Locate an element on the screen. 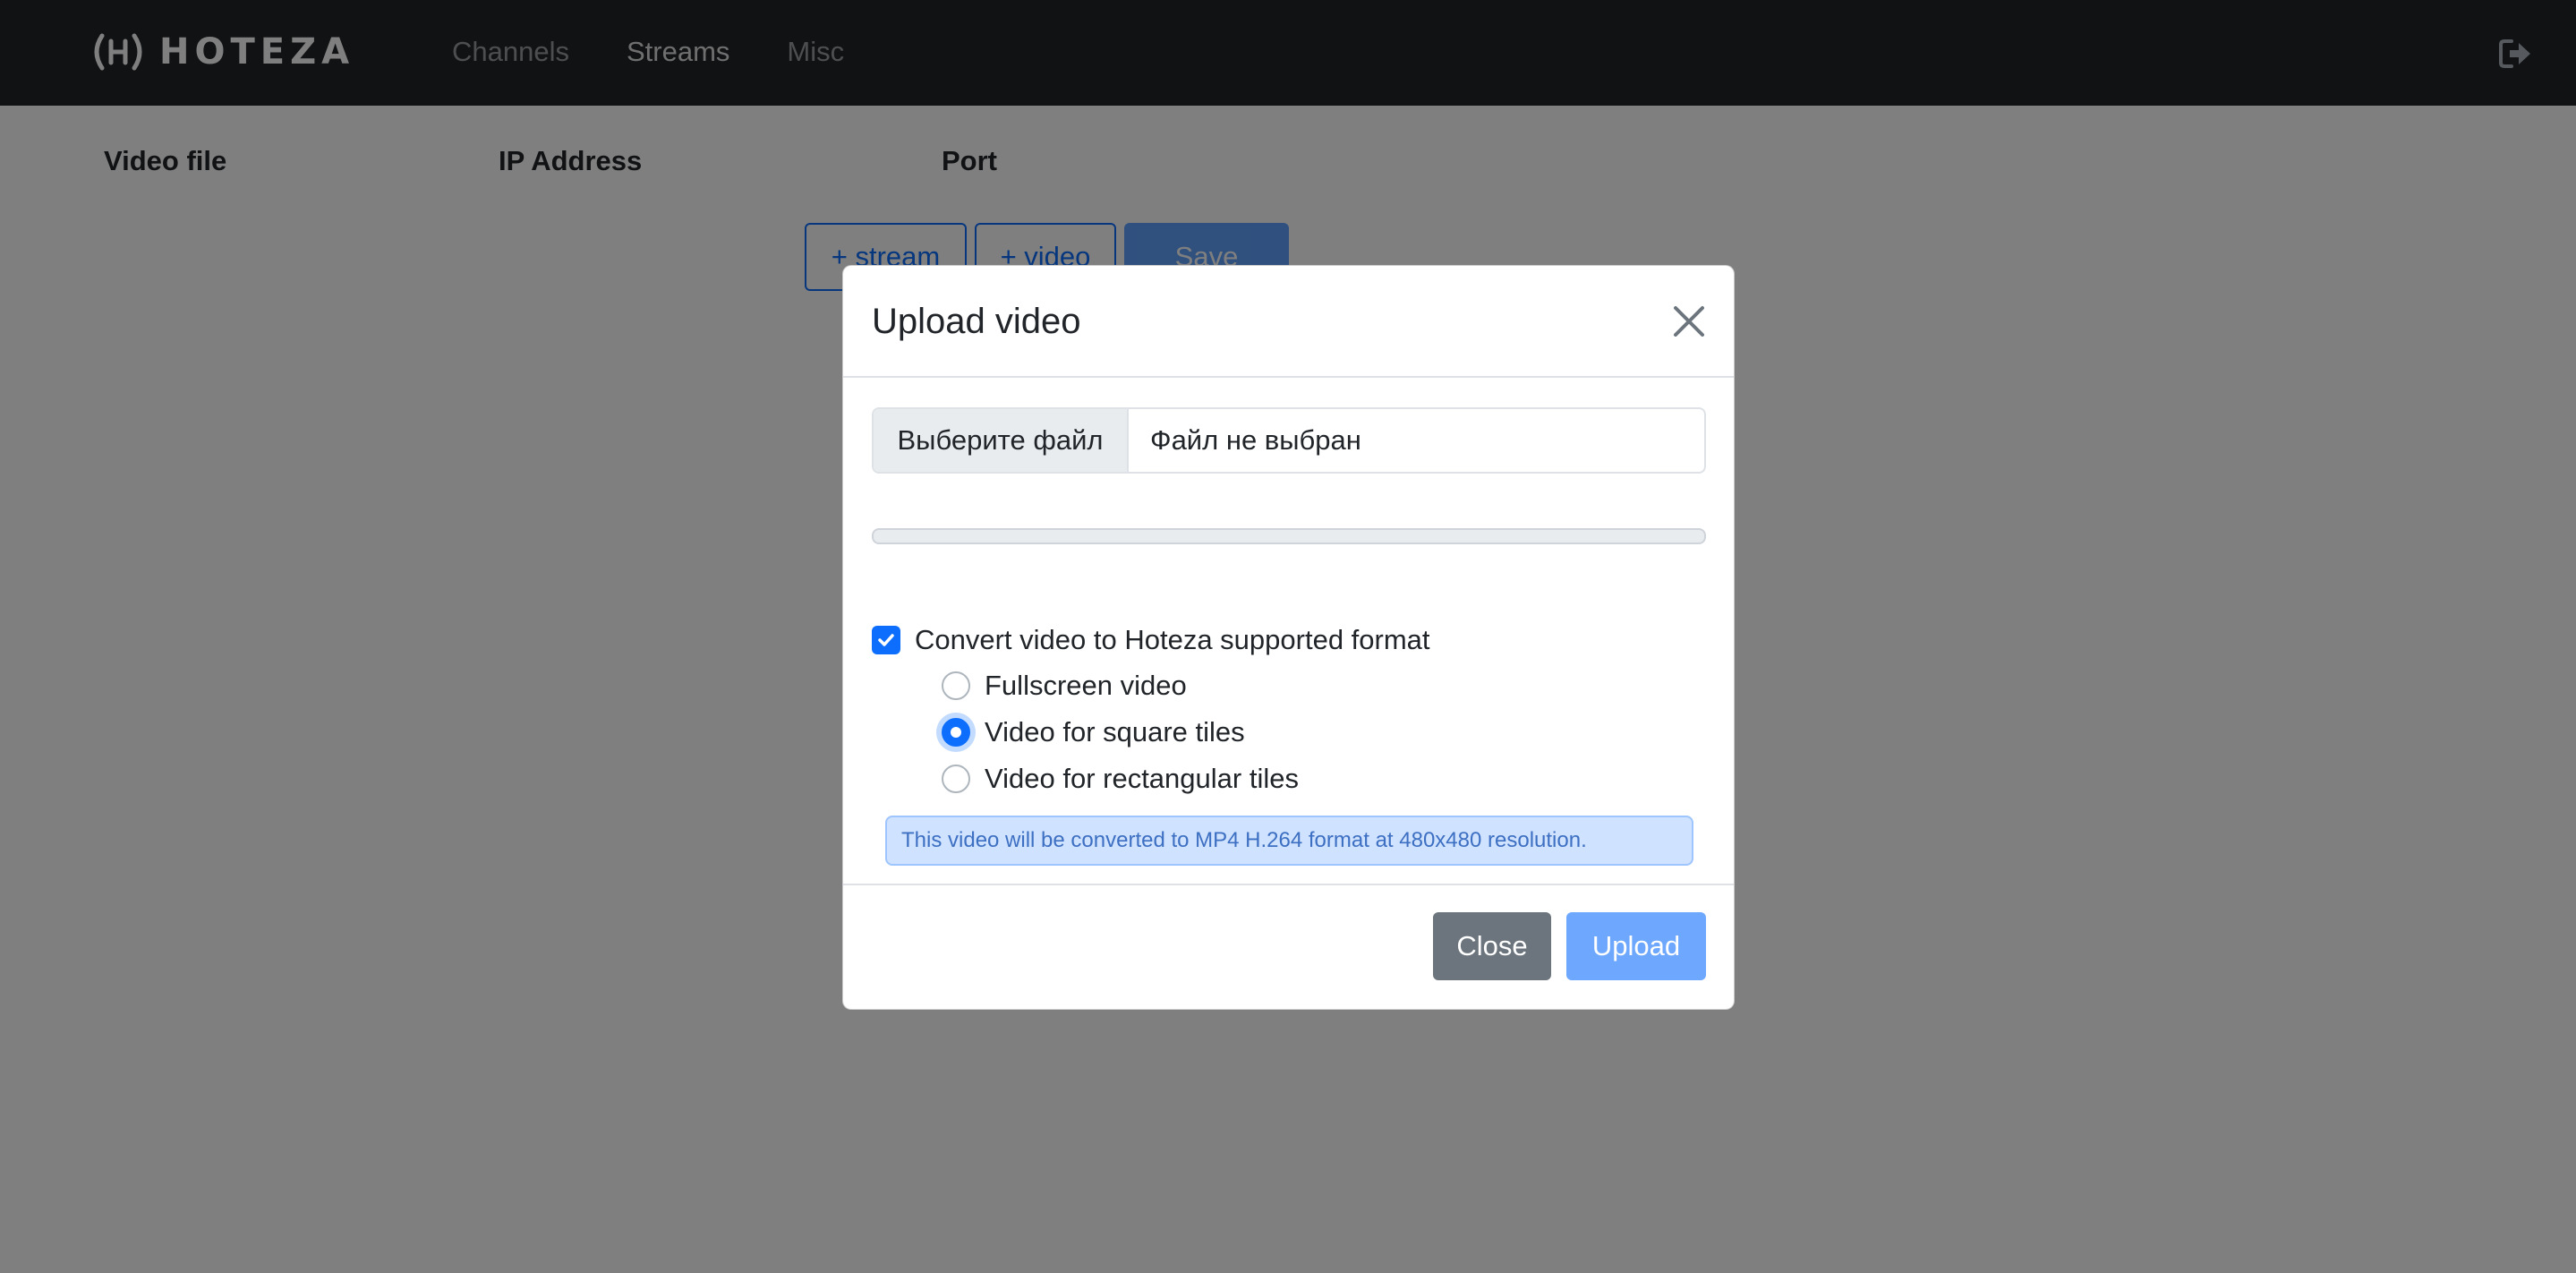 This screenshot has height=1273, width=2576. modal-footer: Close Upload is located at coordinates (1288, 947).